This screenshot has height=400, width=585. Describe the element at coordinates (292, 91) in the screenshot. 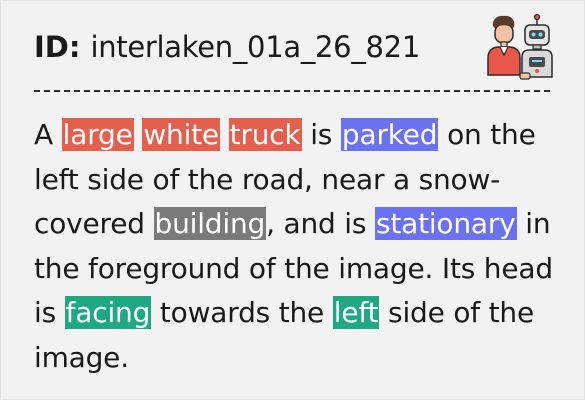

I see `dashed-divider` at that location.